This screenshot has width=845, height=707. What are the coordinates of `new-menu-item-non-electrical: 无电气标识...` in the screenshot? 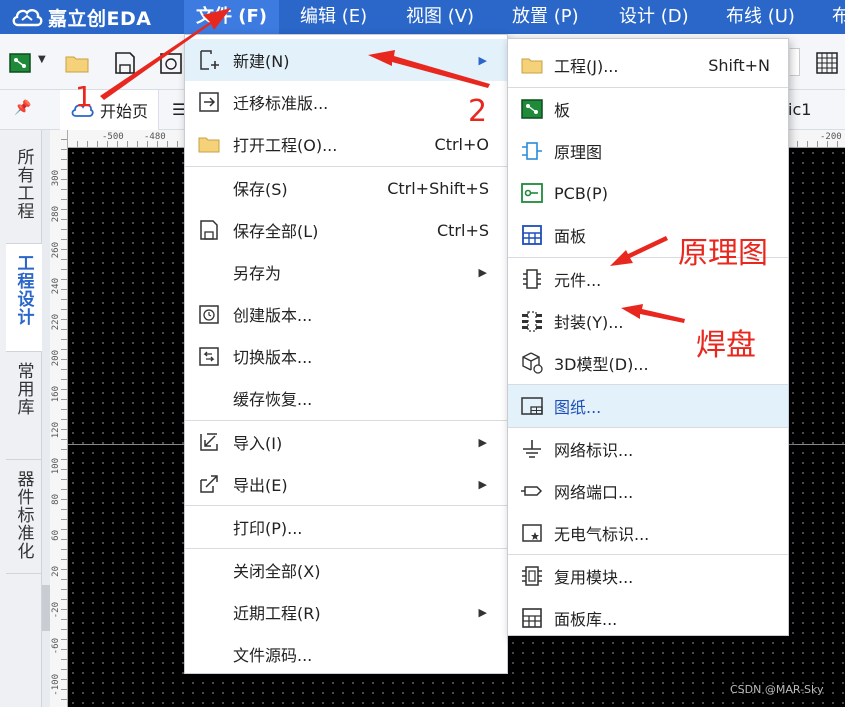 It's located at (648, 533).